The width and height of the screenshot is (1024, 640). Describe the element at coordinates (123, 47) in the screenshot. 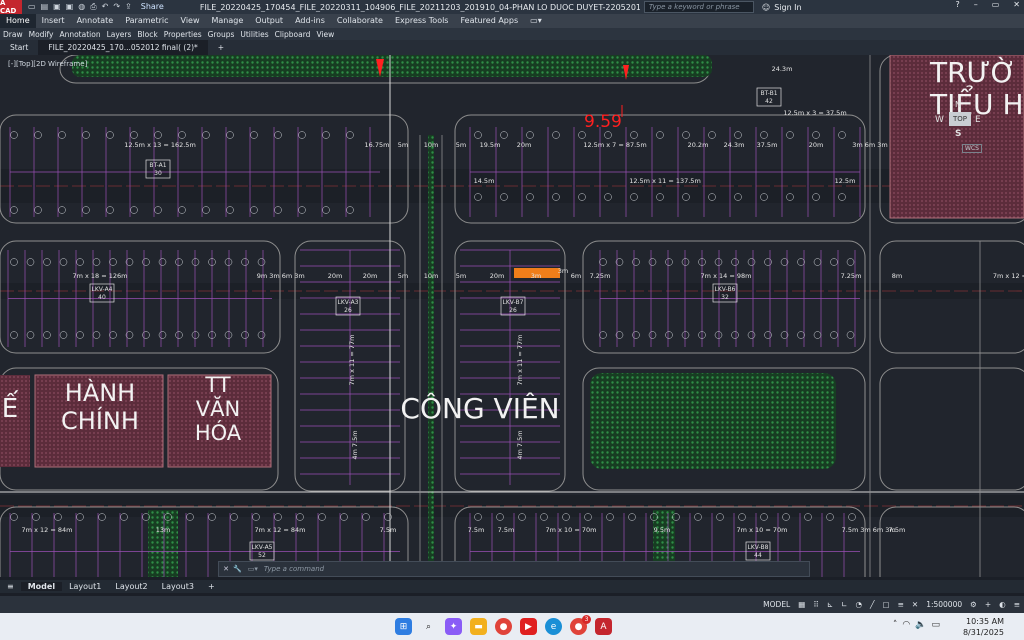

I see `tab-active-drawing: FILE_20220425_170...052012 final( (2)*` at that location.